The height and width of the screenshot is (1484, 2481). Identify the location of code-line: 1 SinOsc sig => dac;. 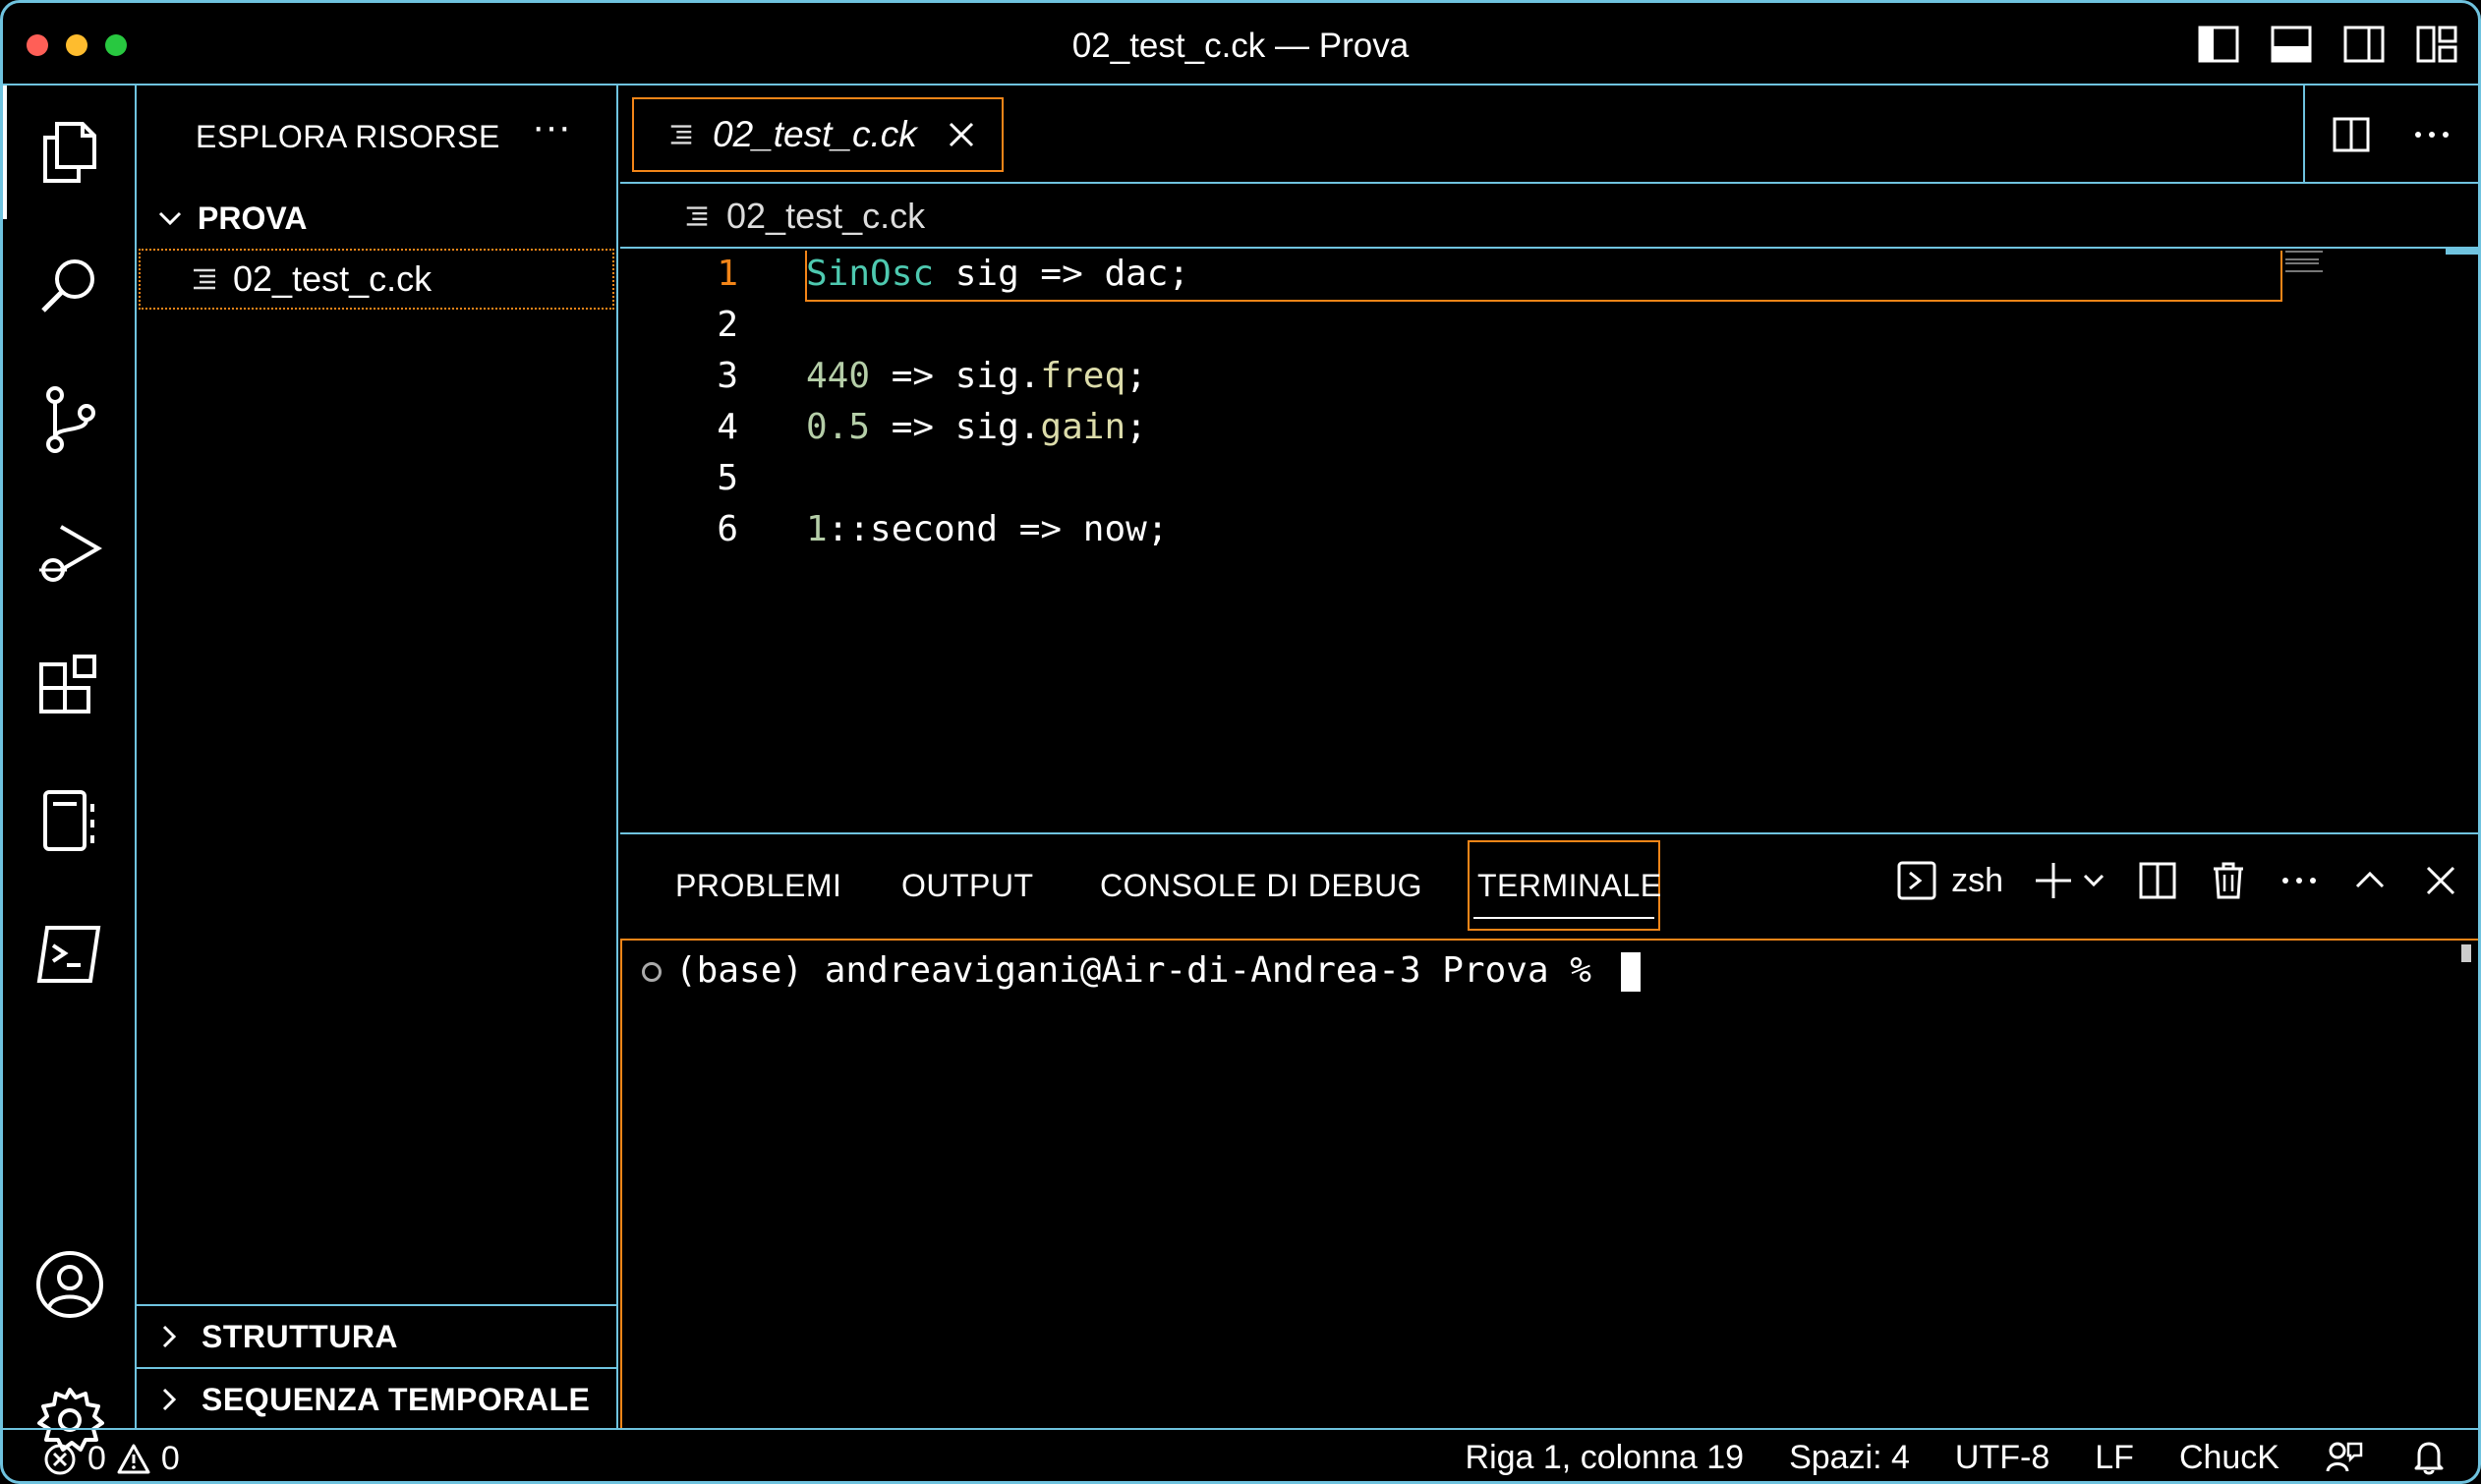
(1549, 274).